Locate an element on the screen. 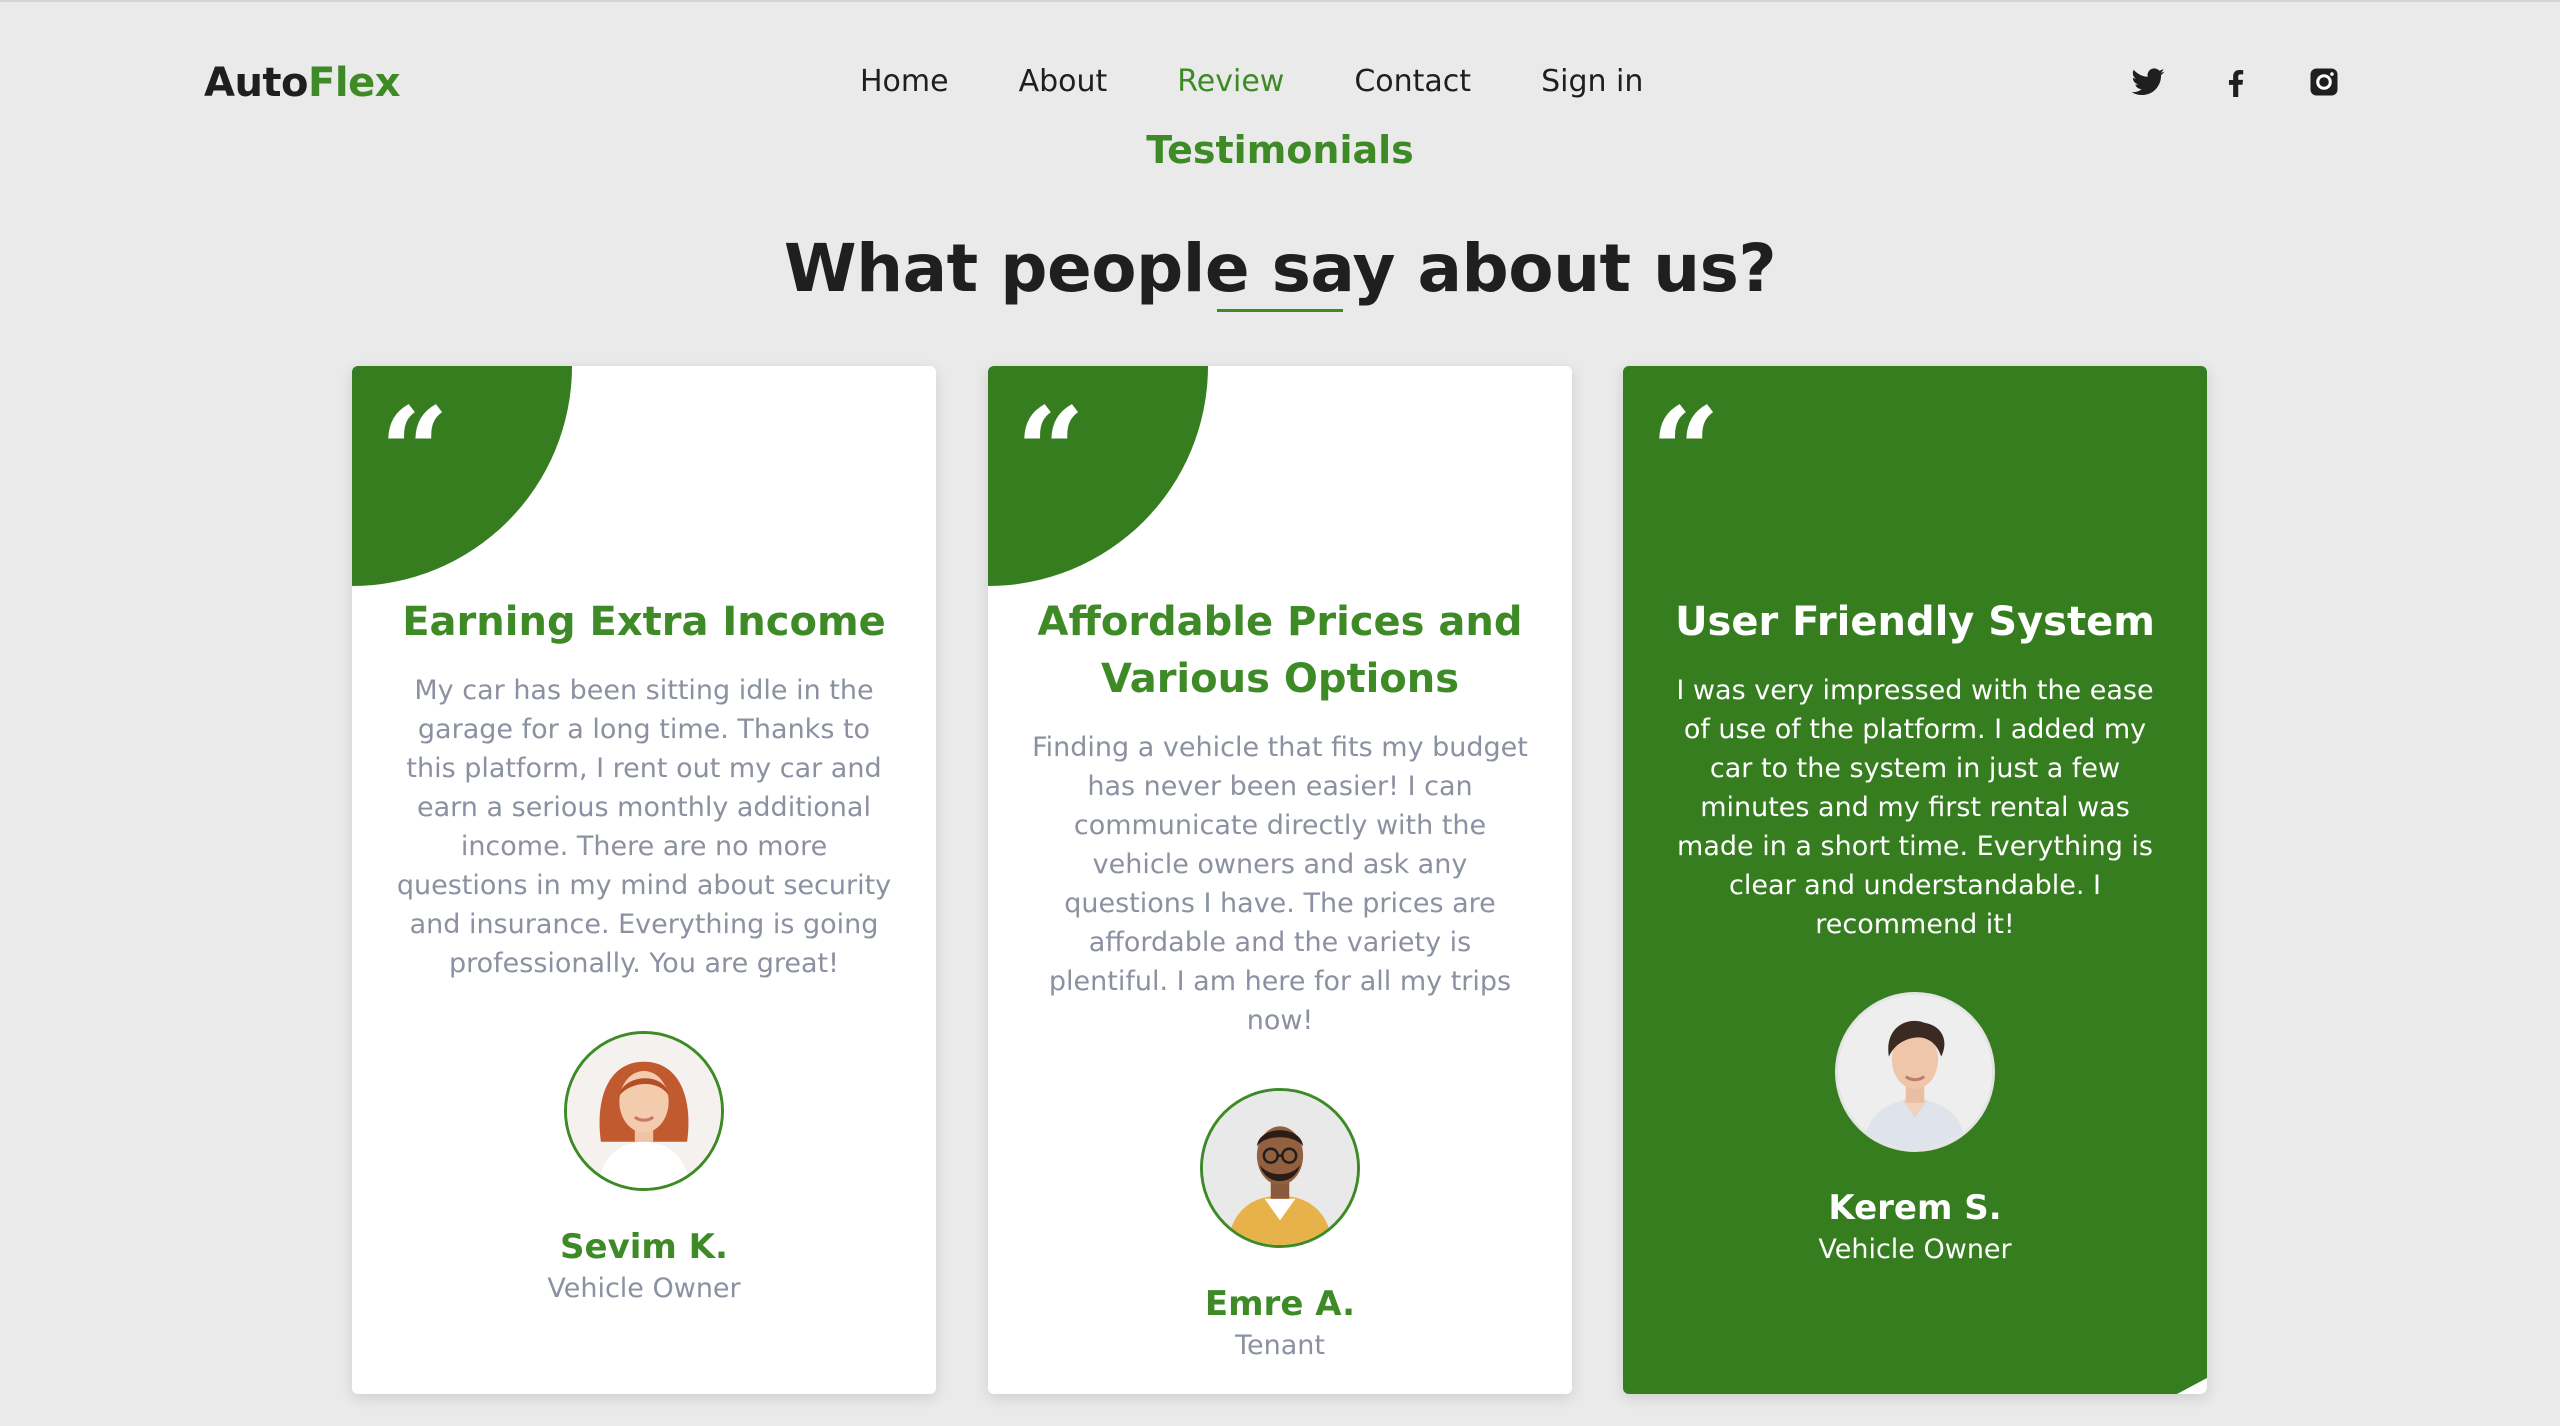 The width and height of the screenshot is (2560, 1426). section-eyebrow: Testimonials is located at coordinates (1280, 150).